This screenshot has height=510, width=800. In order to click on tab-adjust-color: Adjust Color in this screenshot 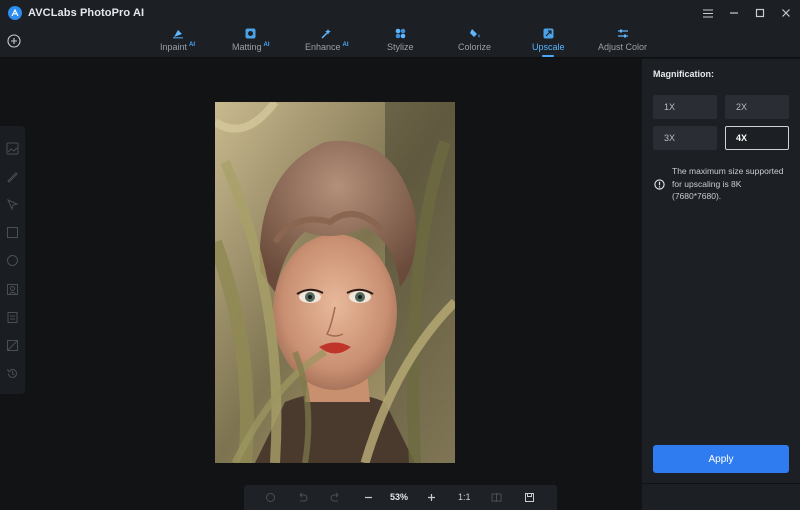, I will do `click(622, 42)`.